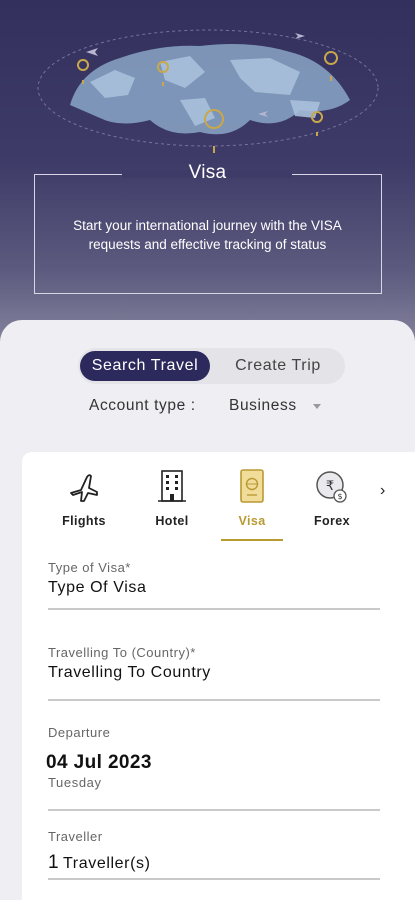  What do you see at coordinates (214, 588) in the screenshot?
I see `field-value: Type Of Visa` at bounding box center [214, 588].